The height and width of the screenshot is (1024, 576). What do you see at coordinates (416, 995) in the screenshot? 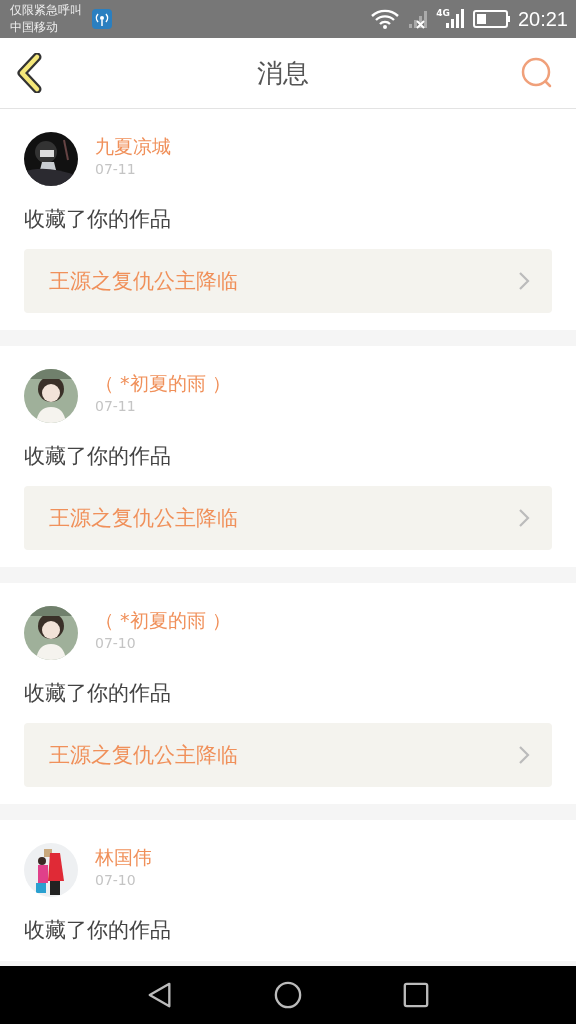
I see `recents-square-icon` at bounding box center [416, 995].